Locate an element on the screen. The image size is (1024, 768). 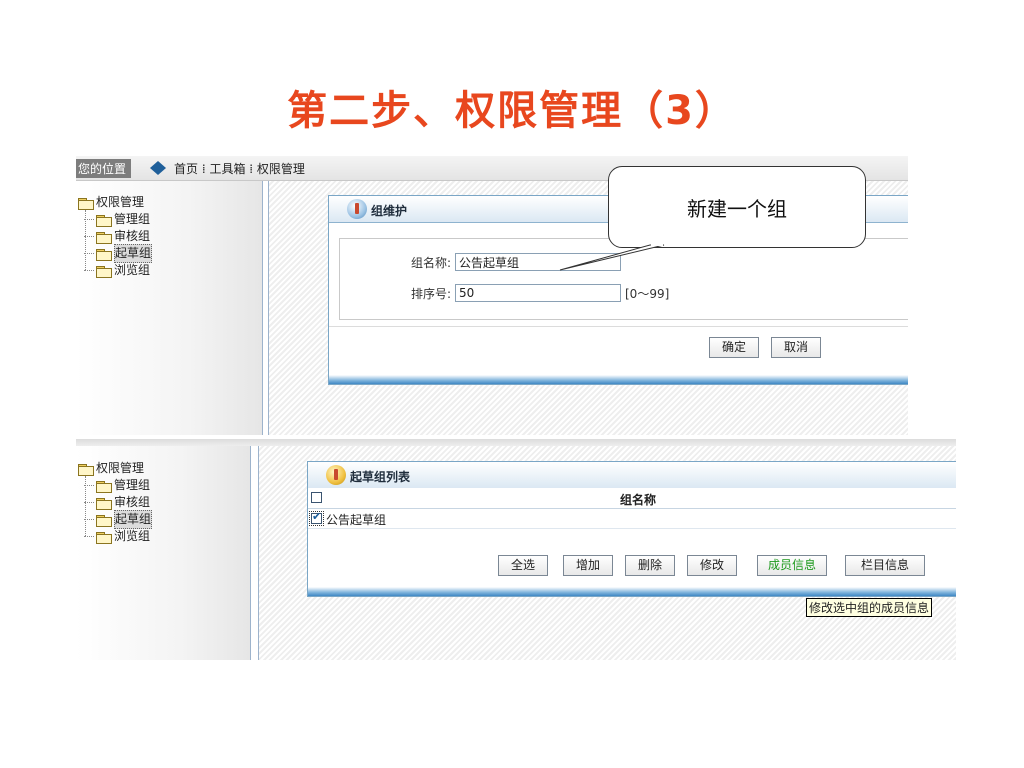
order-range-hint: [0～99] is located at coordinates (647, 293).